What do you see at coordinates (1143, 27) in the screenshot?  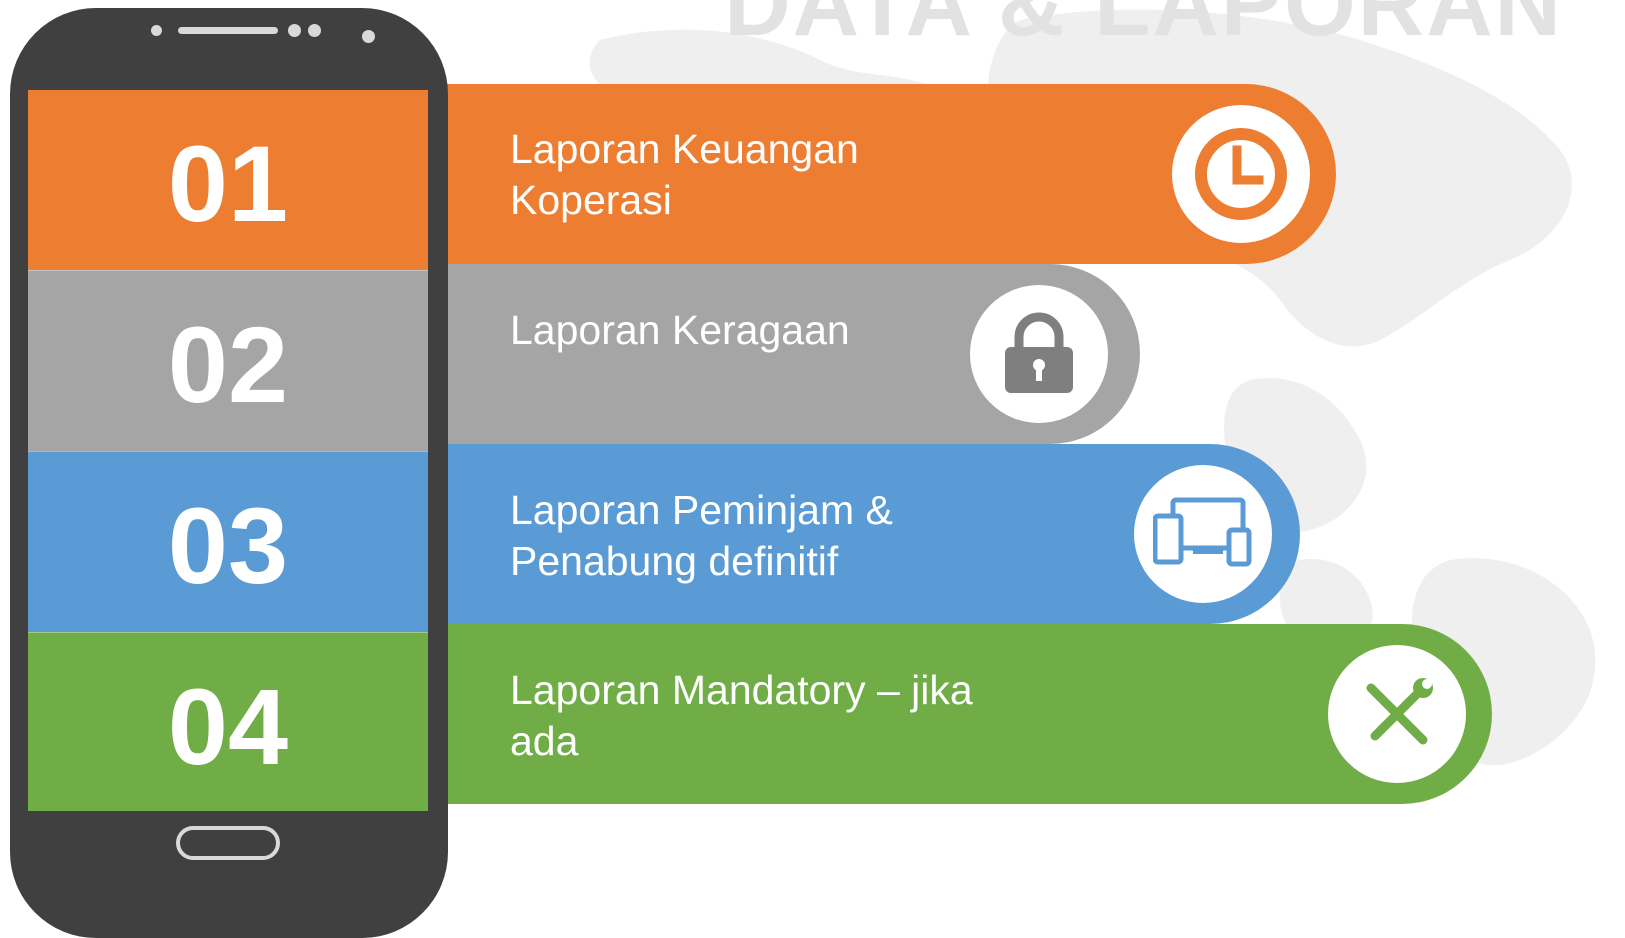 I see `page-title: DATA & LAPORAN` at bounding box center [1143, 27].